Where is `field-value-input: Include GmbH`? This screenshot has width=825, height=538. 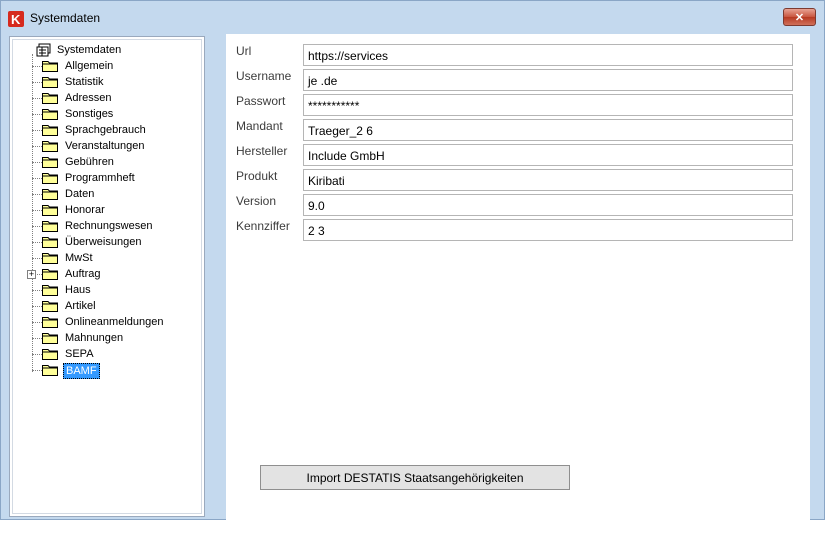
field-value-input: Include GmbH is located at coordinates (548, 155).